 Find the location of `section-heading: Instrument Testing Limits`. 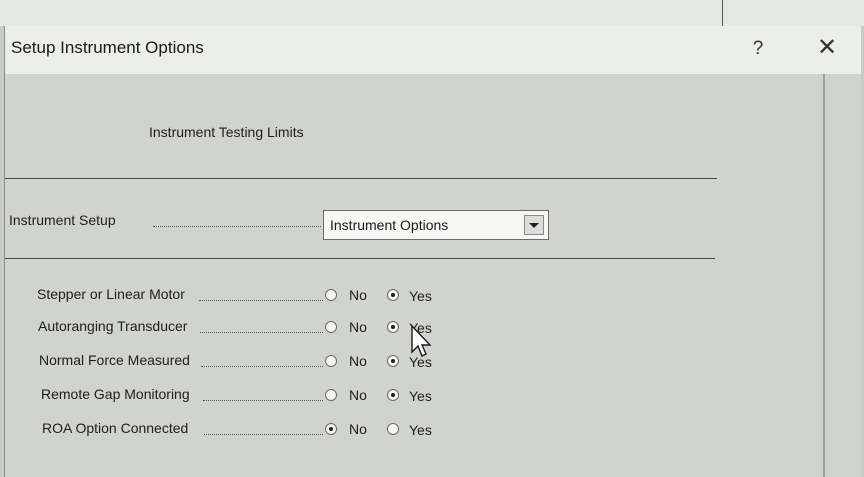

section-heading: Instrument Testing Limits is located at coordinates (226, 132).